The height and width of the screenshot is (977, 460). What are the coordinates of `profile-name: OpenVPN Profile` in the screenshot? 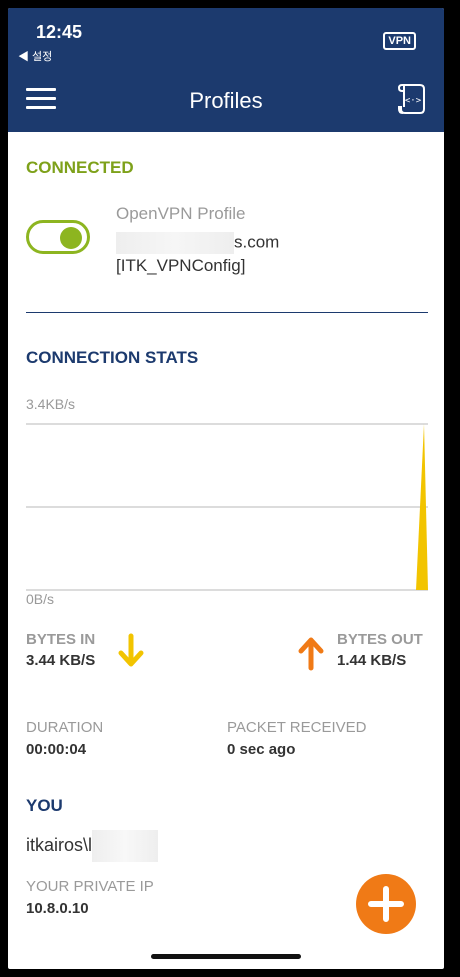 It's located at (181, 213).